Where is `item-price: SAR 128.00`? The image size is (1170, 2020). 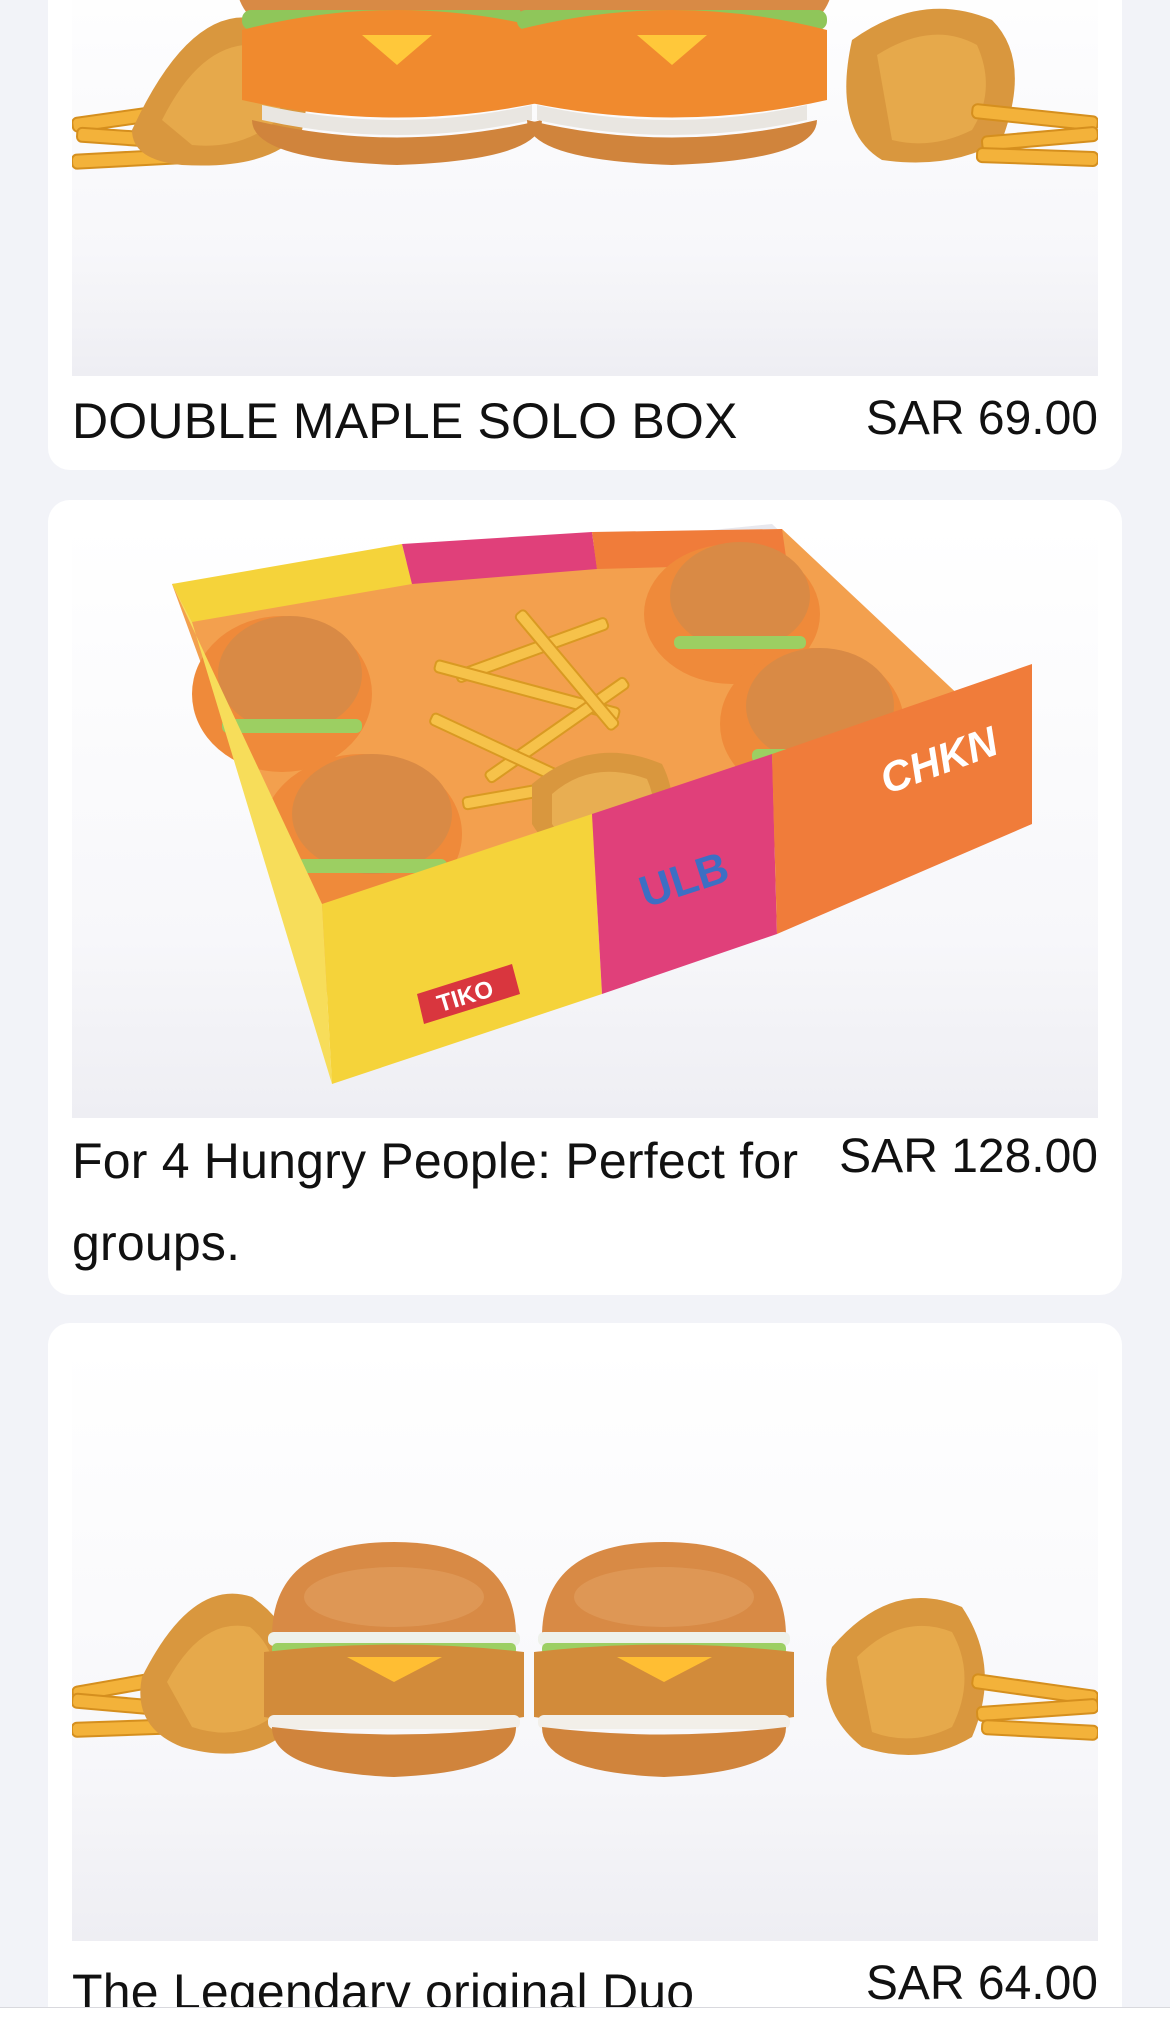
item-price: SAR 128.00 is located at coordinates (968, 1156).